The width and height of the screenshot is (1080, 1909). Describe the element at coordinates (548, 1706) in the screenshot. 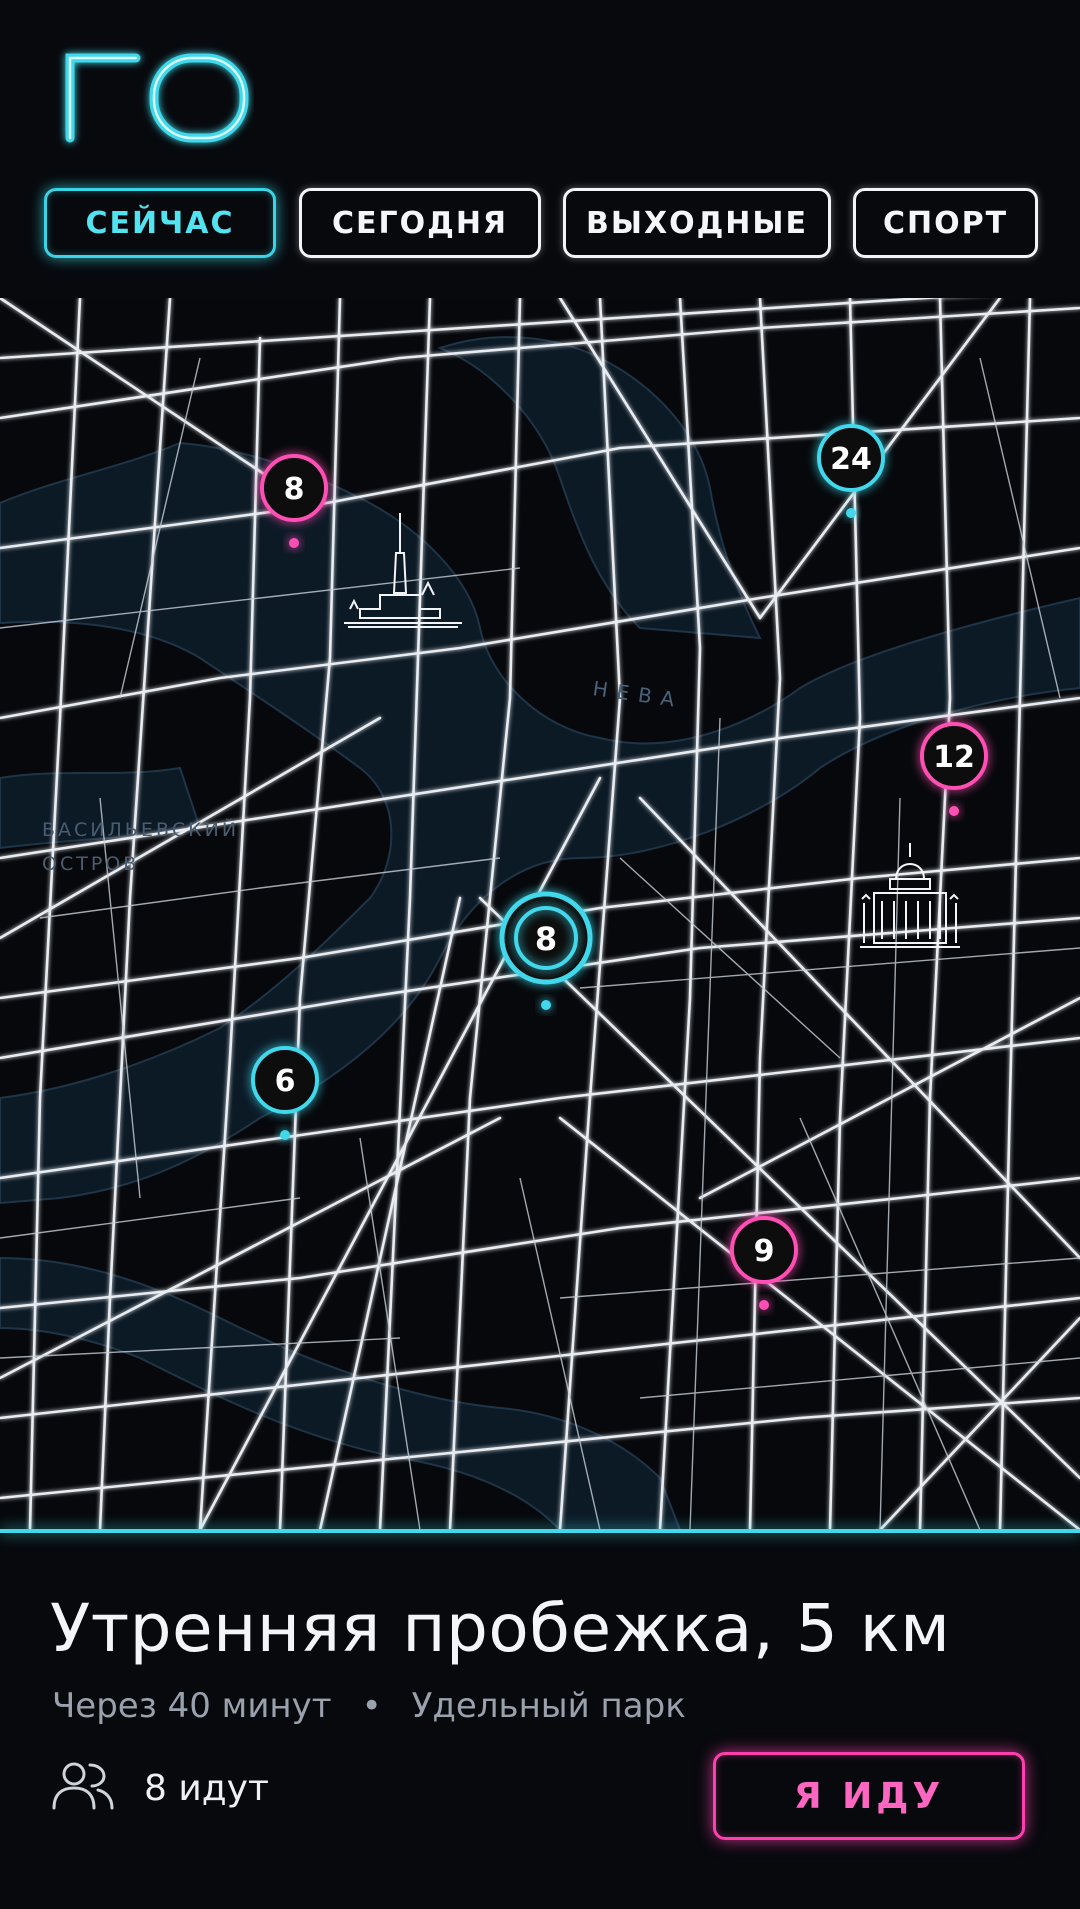

I see `event-place: Удельный парк` at that location.